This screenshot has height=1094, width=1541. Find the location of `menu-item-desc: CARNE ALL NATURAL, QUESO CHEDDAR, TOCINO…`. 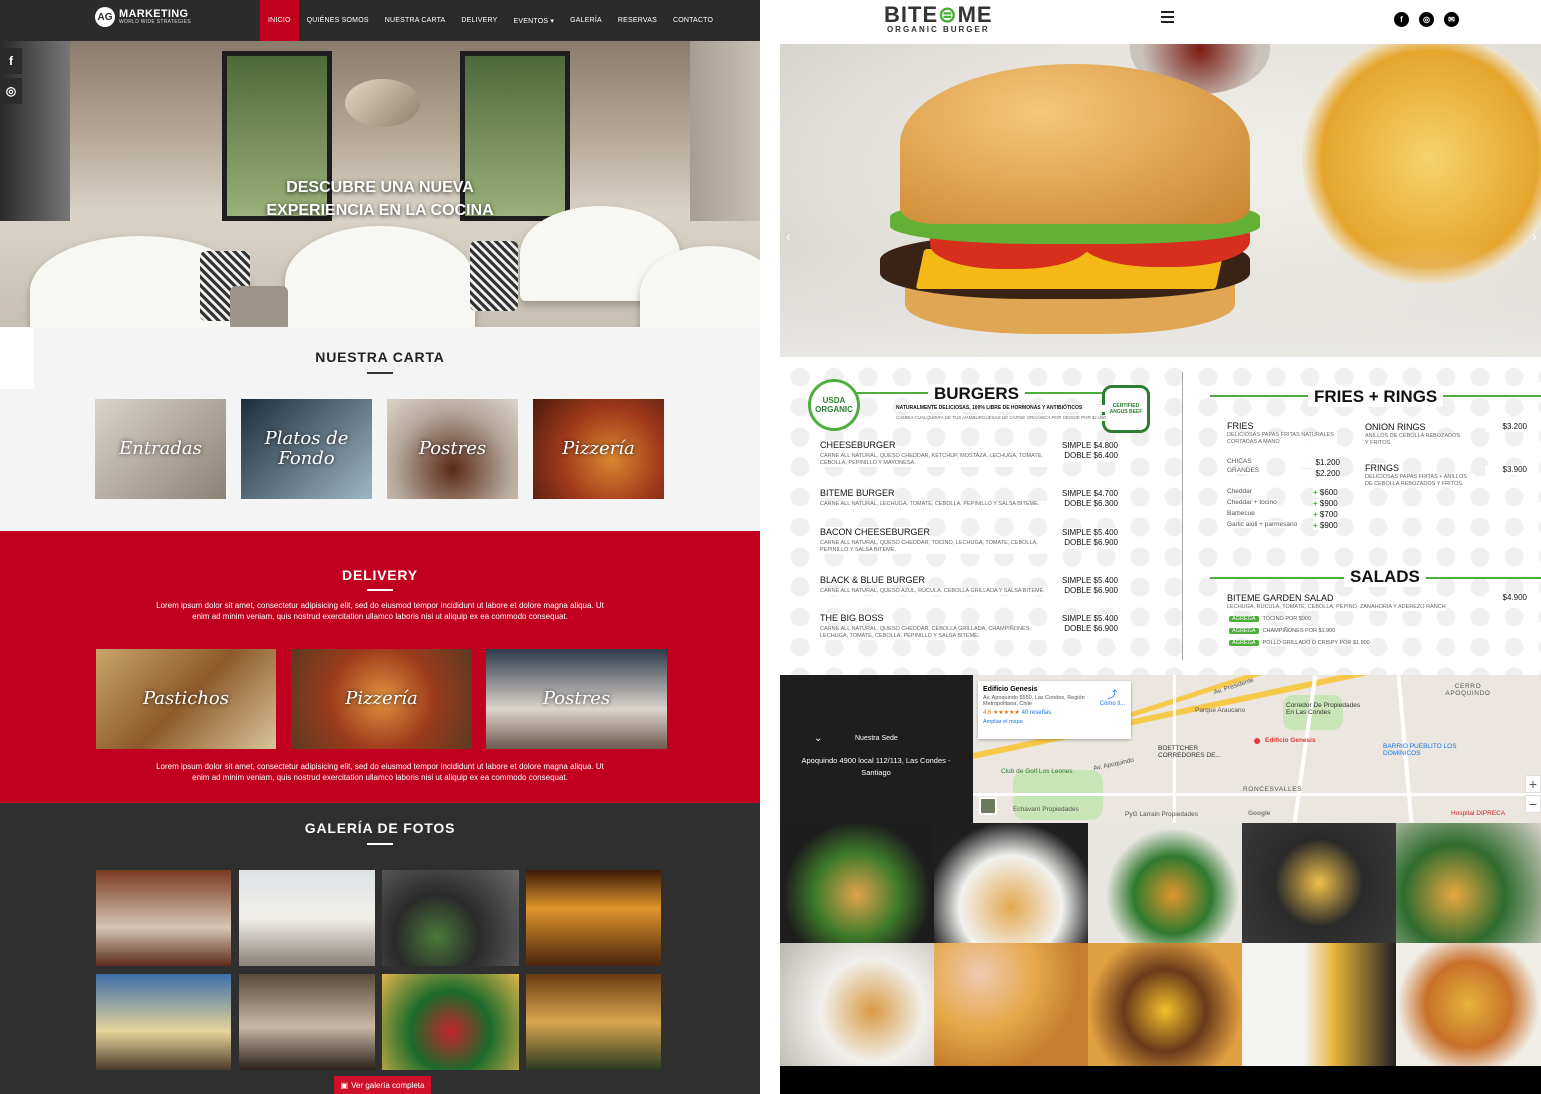

menu-item-desc: CARNE ALL NATURAL, QUESO CHEDDAR, TOCINO… is located at coordinates (935, 547).